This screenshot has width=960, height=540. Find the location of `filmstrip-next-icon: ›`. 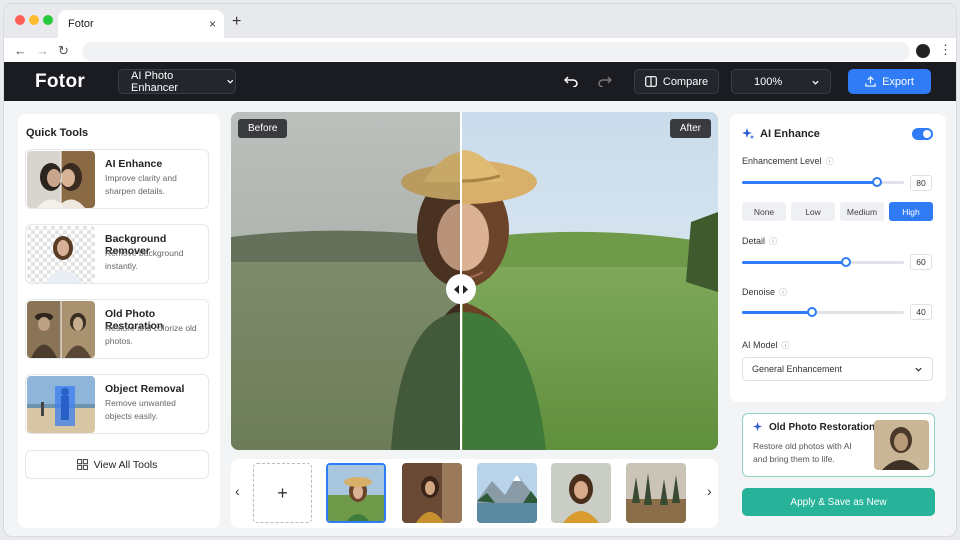

filmstrip-next-icon: › is located at coordinates (709, 491).